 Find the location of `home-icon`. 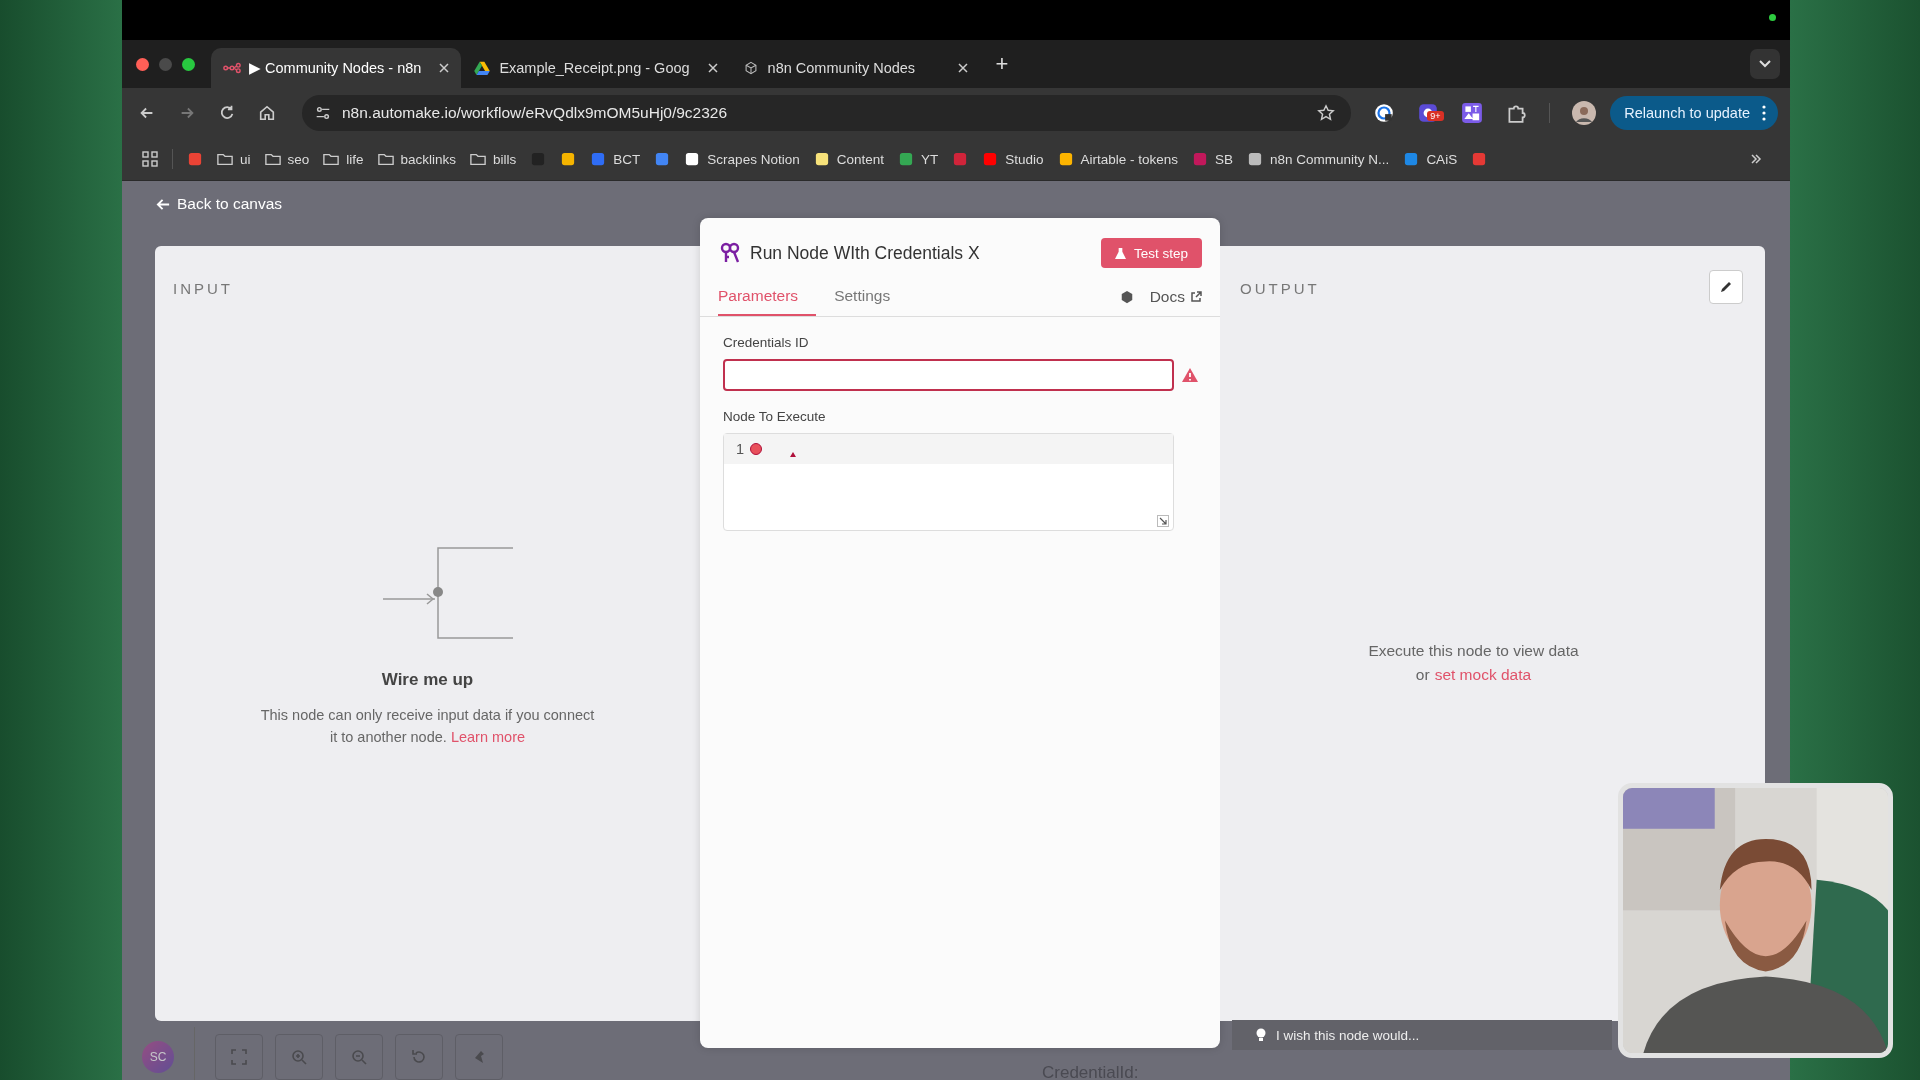

home-icon is located at coordinates (267, 113).